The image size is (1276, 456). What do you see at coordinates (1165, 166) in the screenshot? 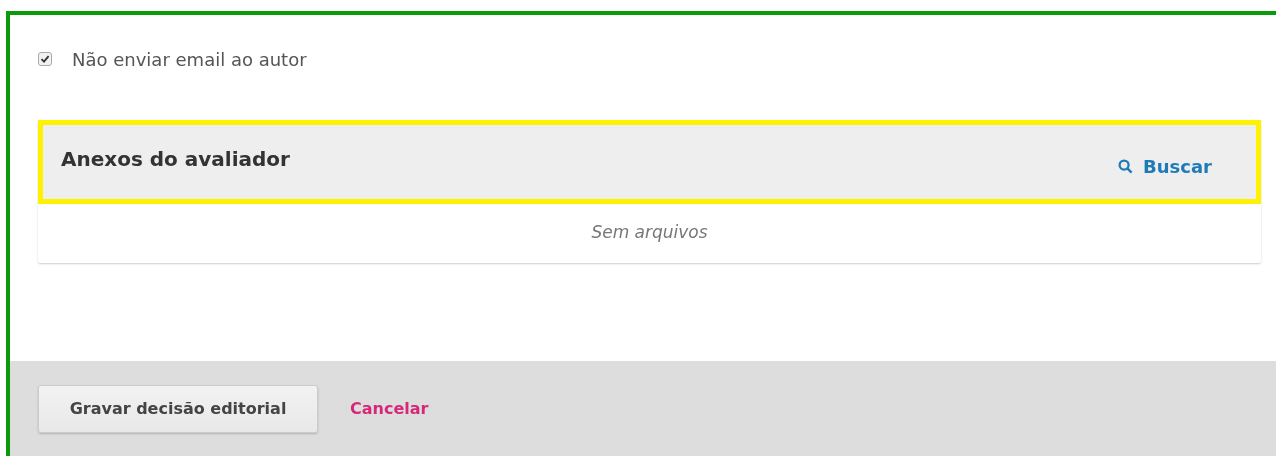
I see `search-link: Buscar` at bounding box center [1165, 166].